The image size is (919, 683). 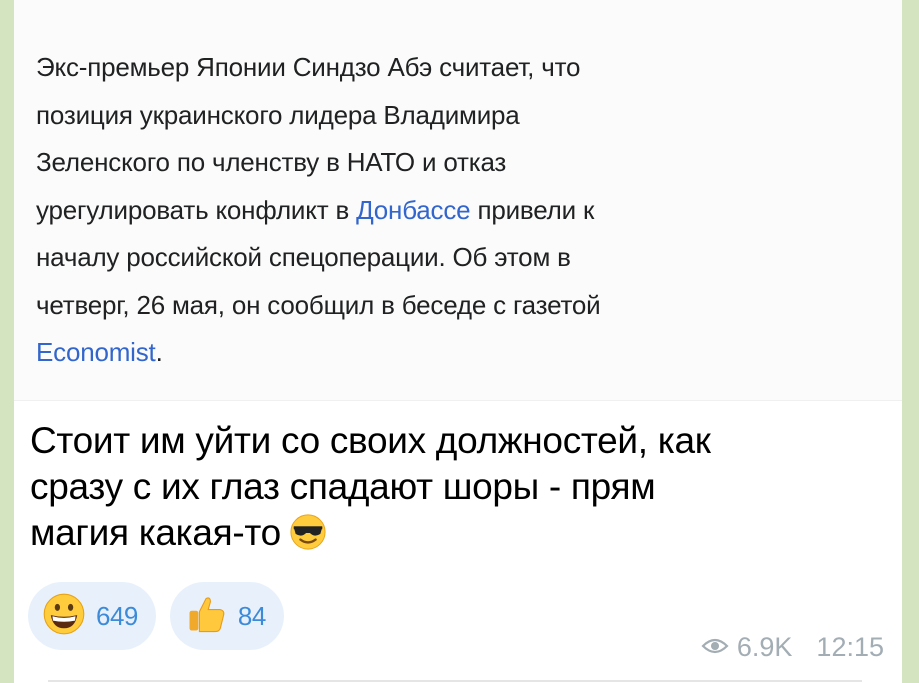 I want to click on message-meta: 6.9K 12:15, so click(x=792, y=647).